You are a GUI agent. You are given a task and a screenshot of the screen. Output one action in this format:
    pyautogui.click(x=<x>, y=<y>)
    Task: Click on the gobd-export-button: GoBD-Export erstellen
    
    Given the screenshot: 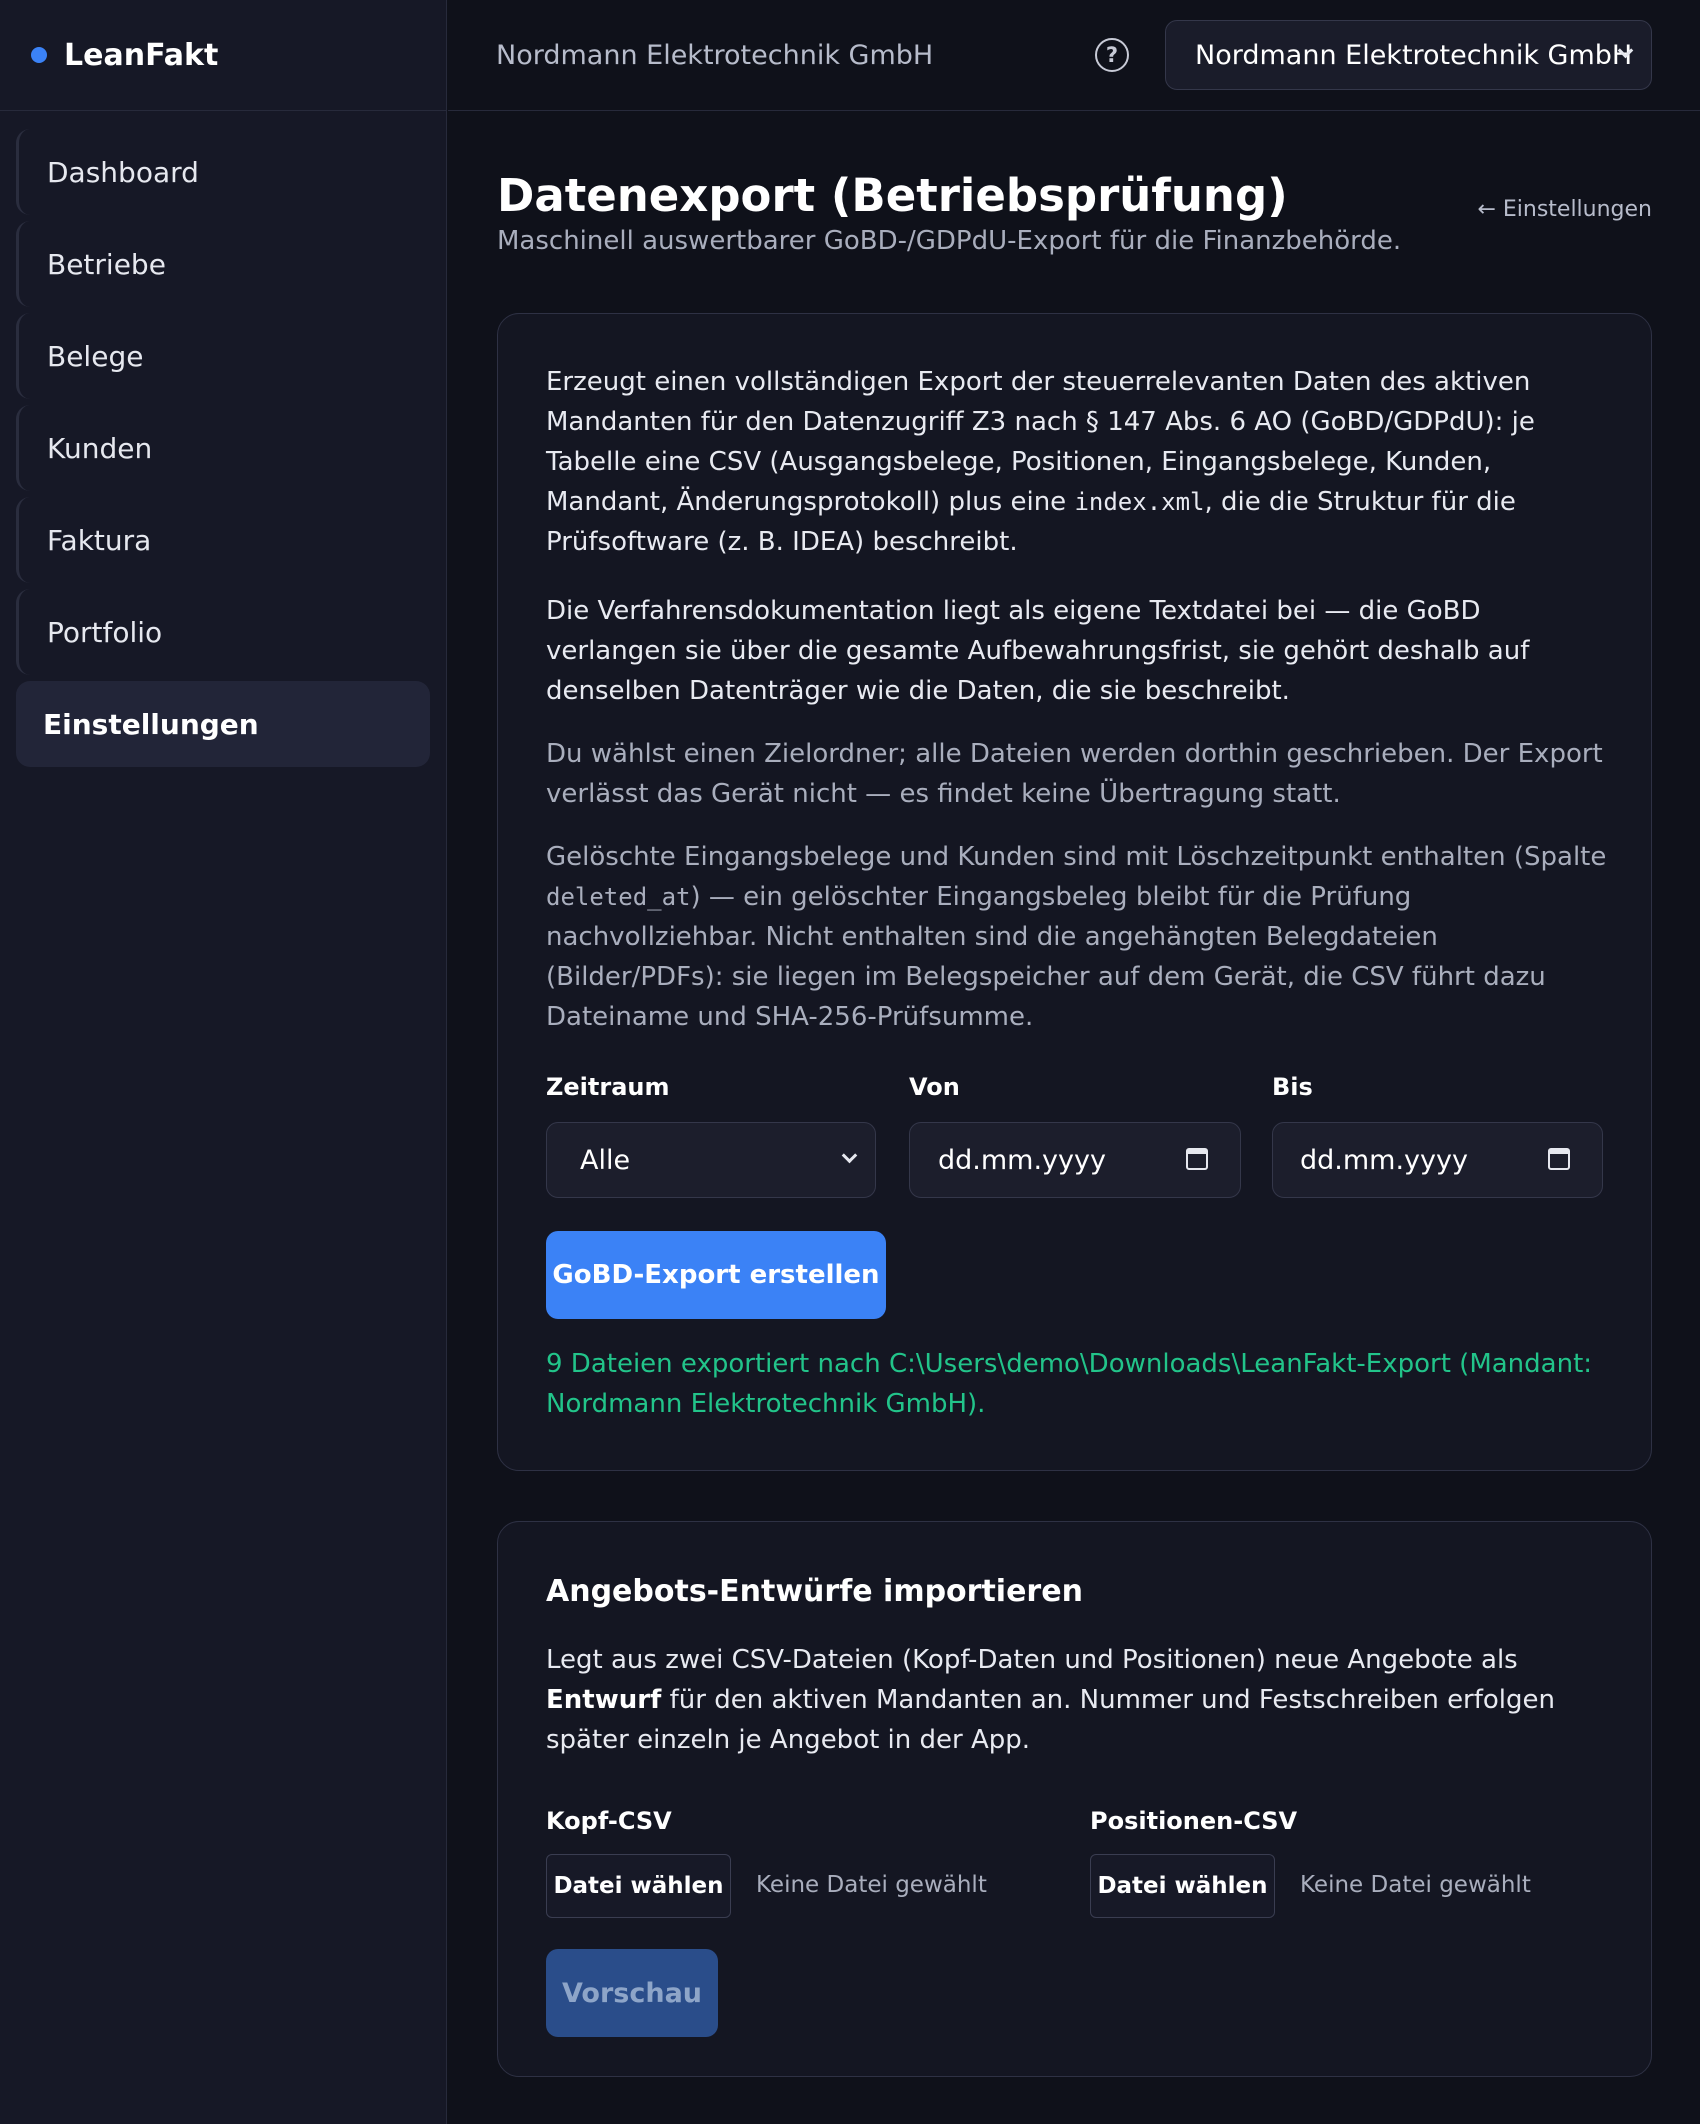 What is the action you would take?
    pyautogui.click(x=716, y=1275)
    